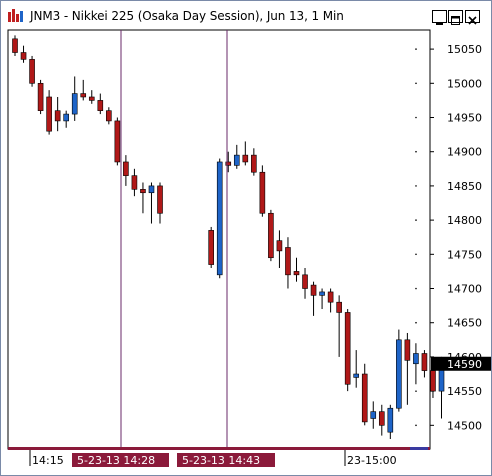 The height and width of the screenshot is (476, 492). I want to click on price-tick-label: 15000, so click(464, 83).